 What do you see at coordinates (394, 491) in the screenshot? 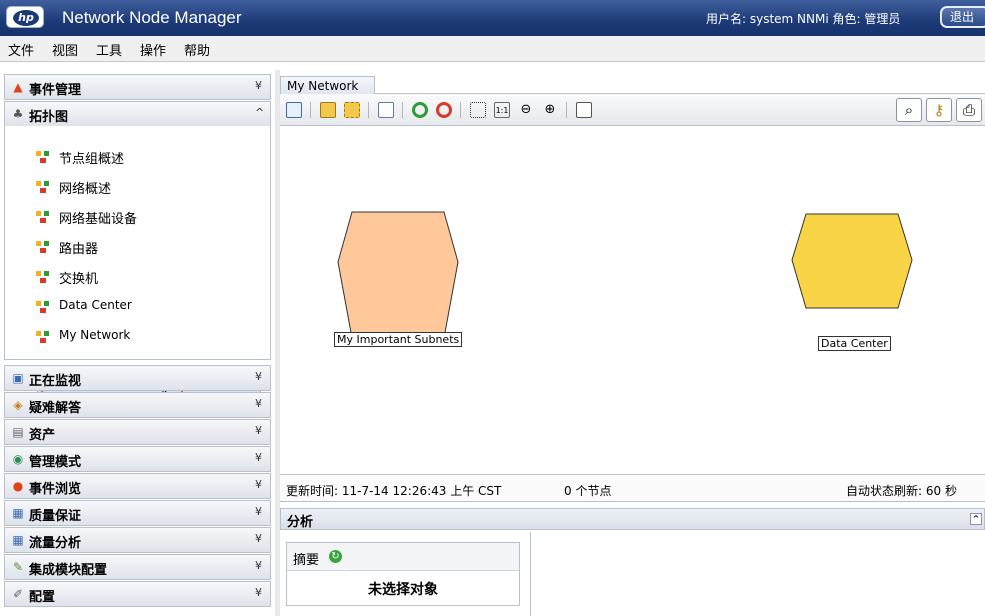
I see `last-update-time: 更新时间: 11-7-14 12:26:43 上午 CST` at bounding box center [394, 491].